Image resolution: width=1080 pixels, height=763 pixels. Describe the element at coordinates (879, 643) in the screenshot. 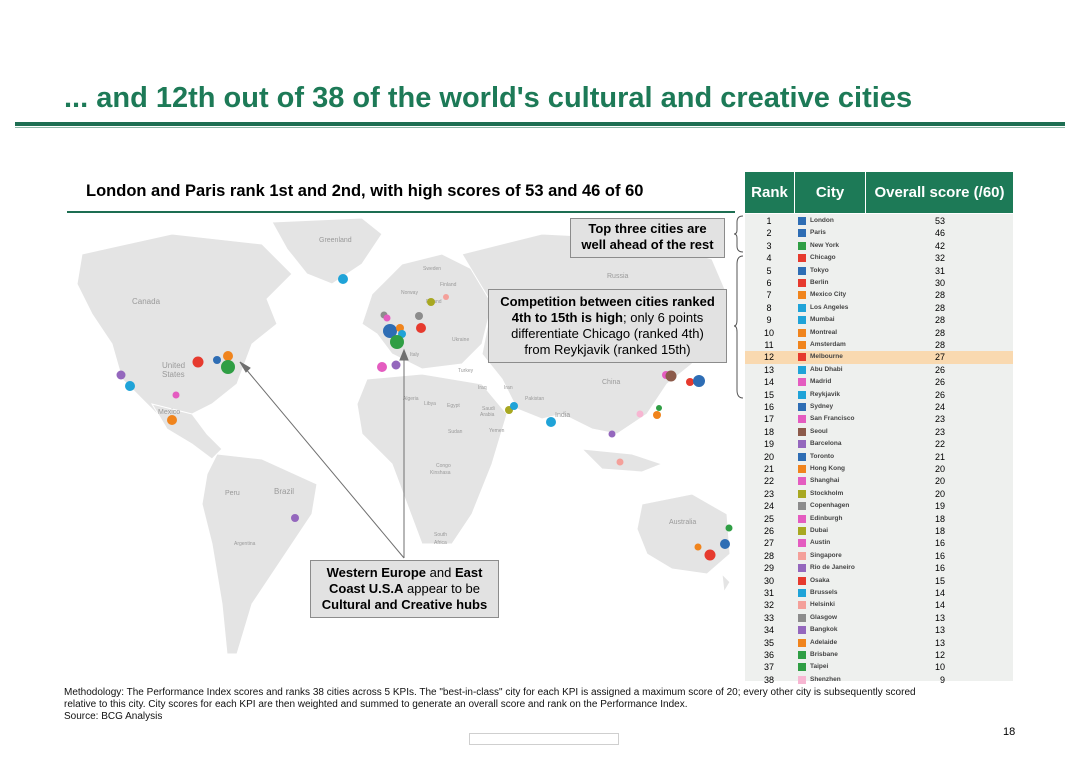

I see `table-row: 35 Adelaide 13` at that location.